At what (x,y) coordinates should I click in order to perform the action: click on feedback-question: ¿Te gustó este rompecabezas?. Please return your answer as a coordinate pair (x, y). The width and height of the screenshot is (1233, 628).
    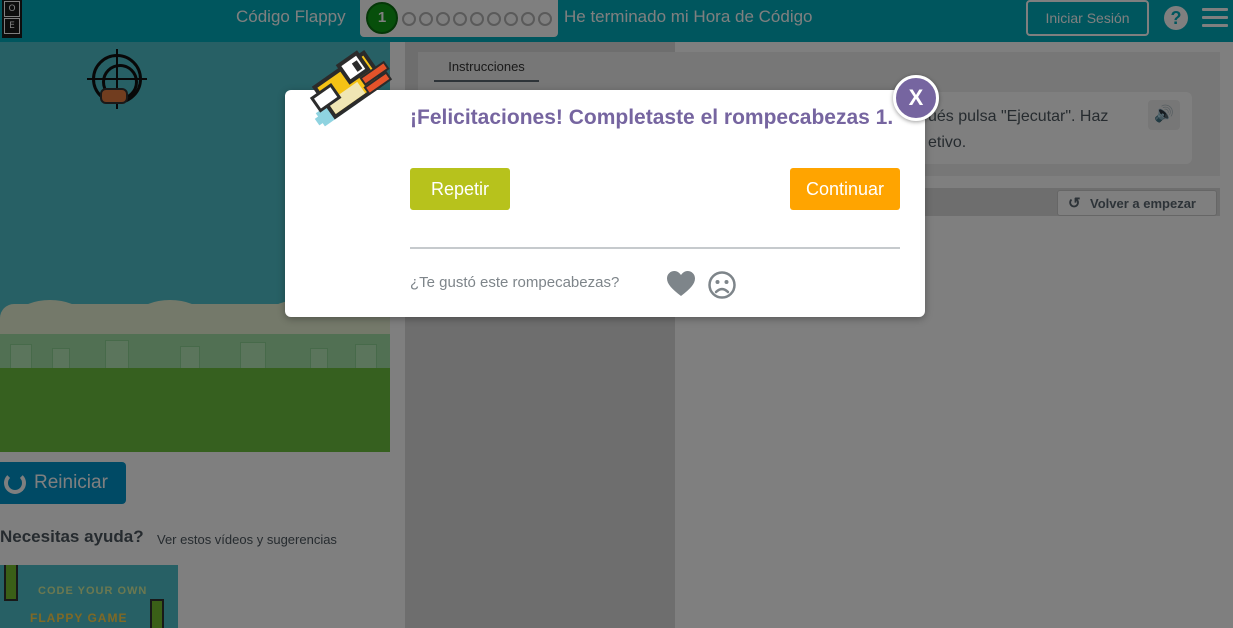
    Looking at the image, I should click on (515, 282).